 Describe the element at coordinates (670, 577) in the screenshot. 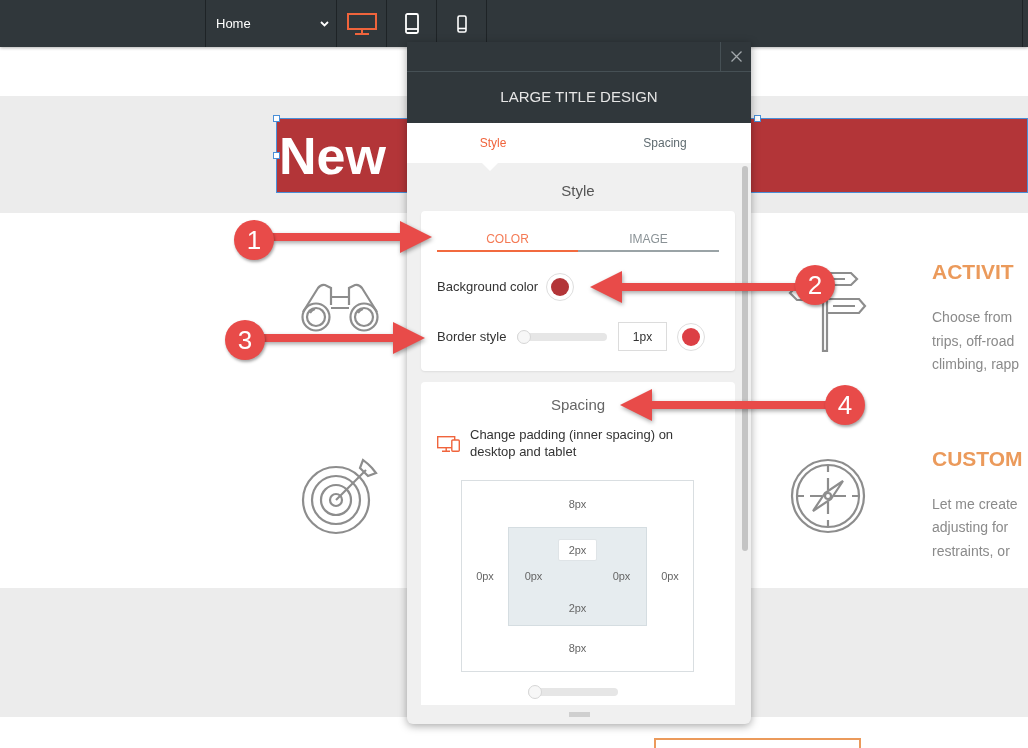

I see `margin-right-value: 0px` at that location.